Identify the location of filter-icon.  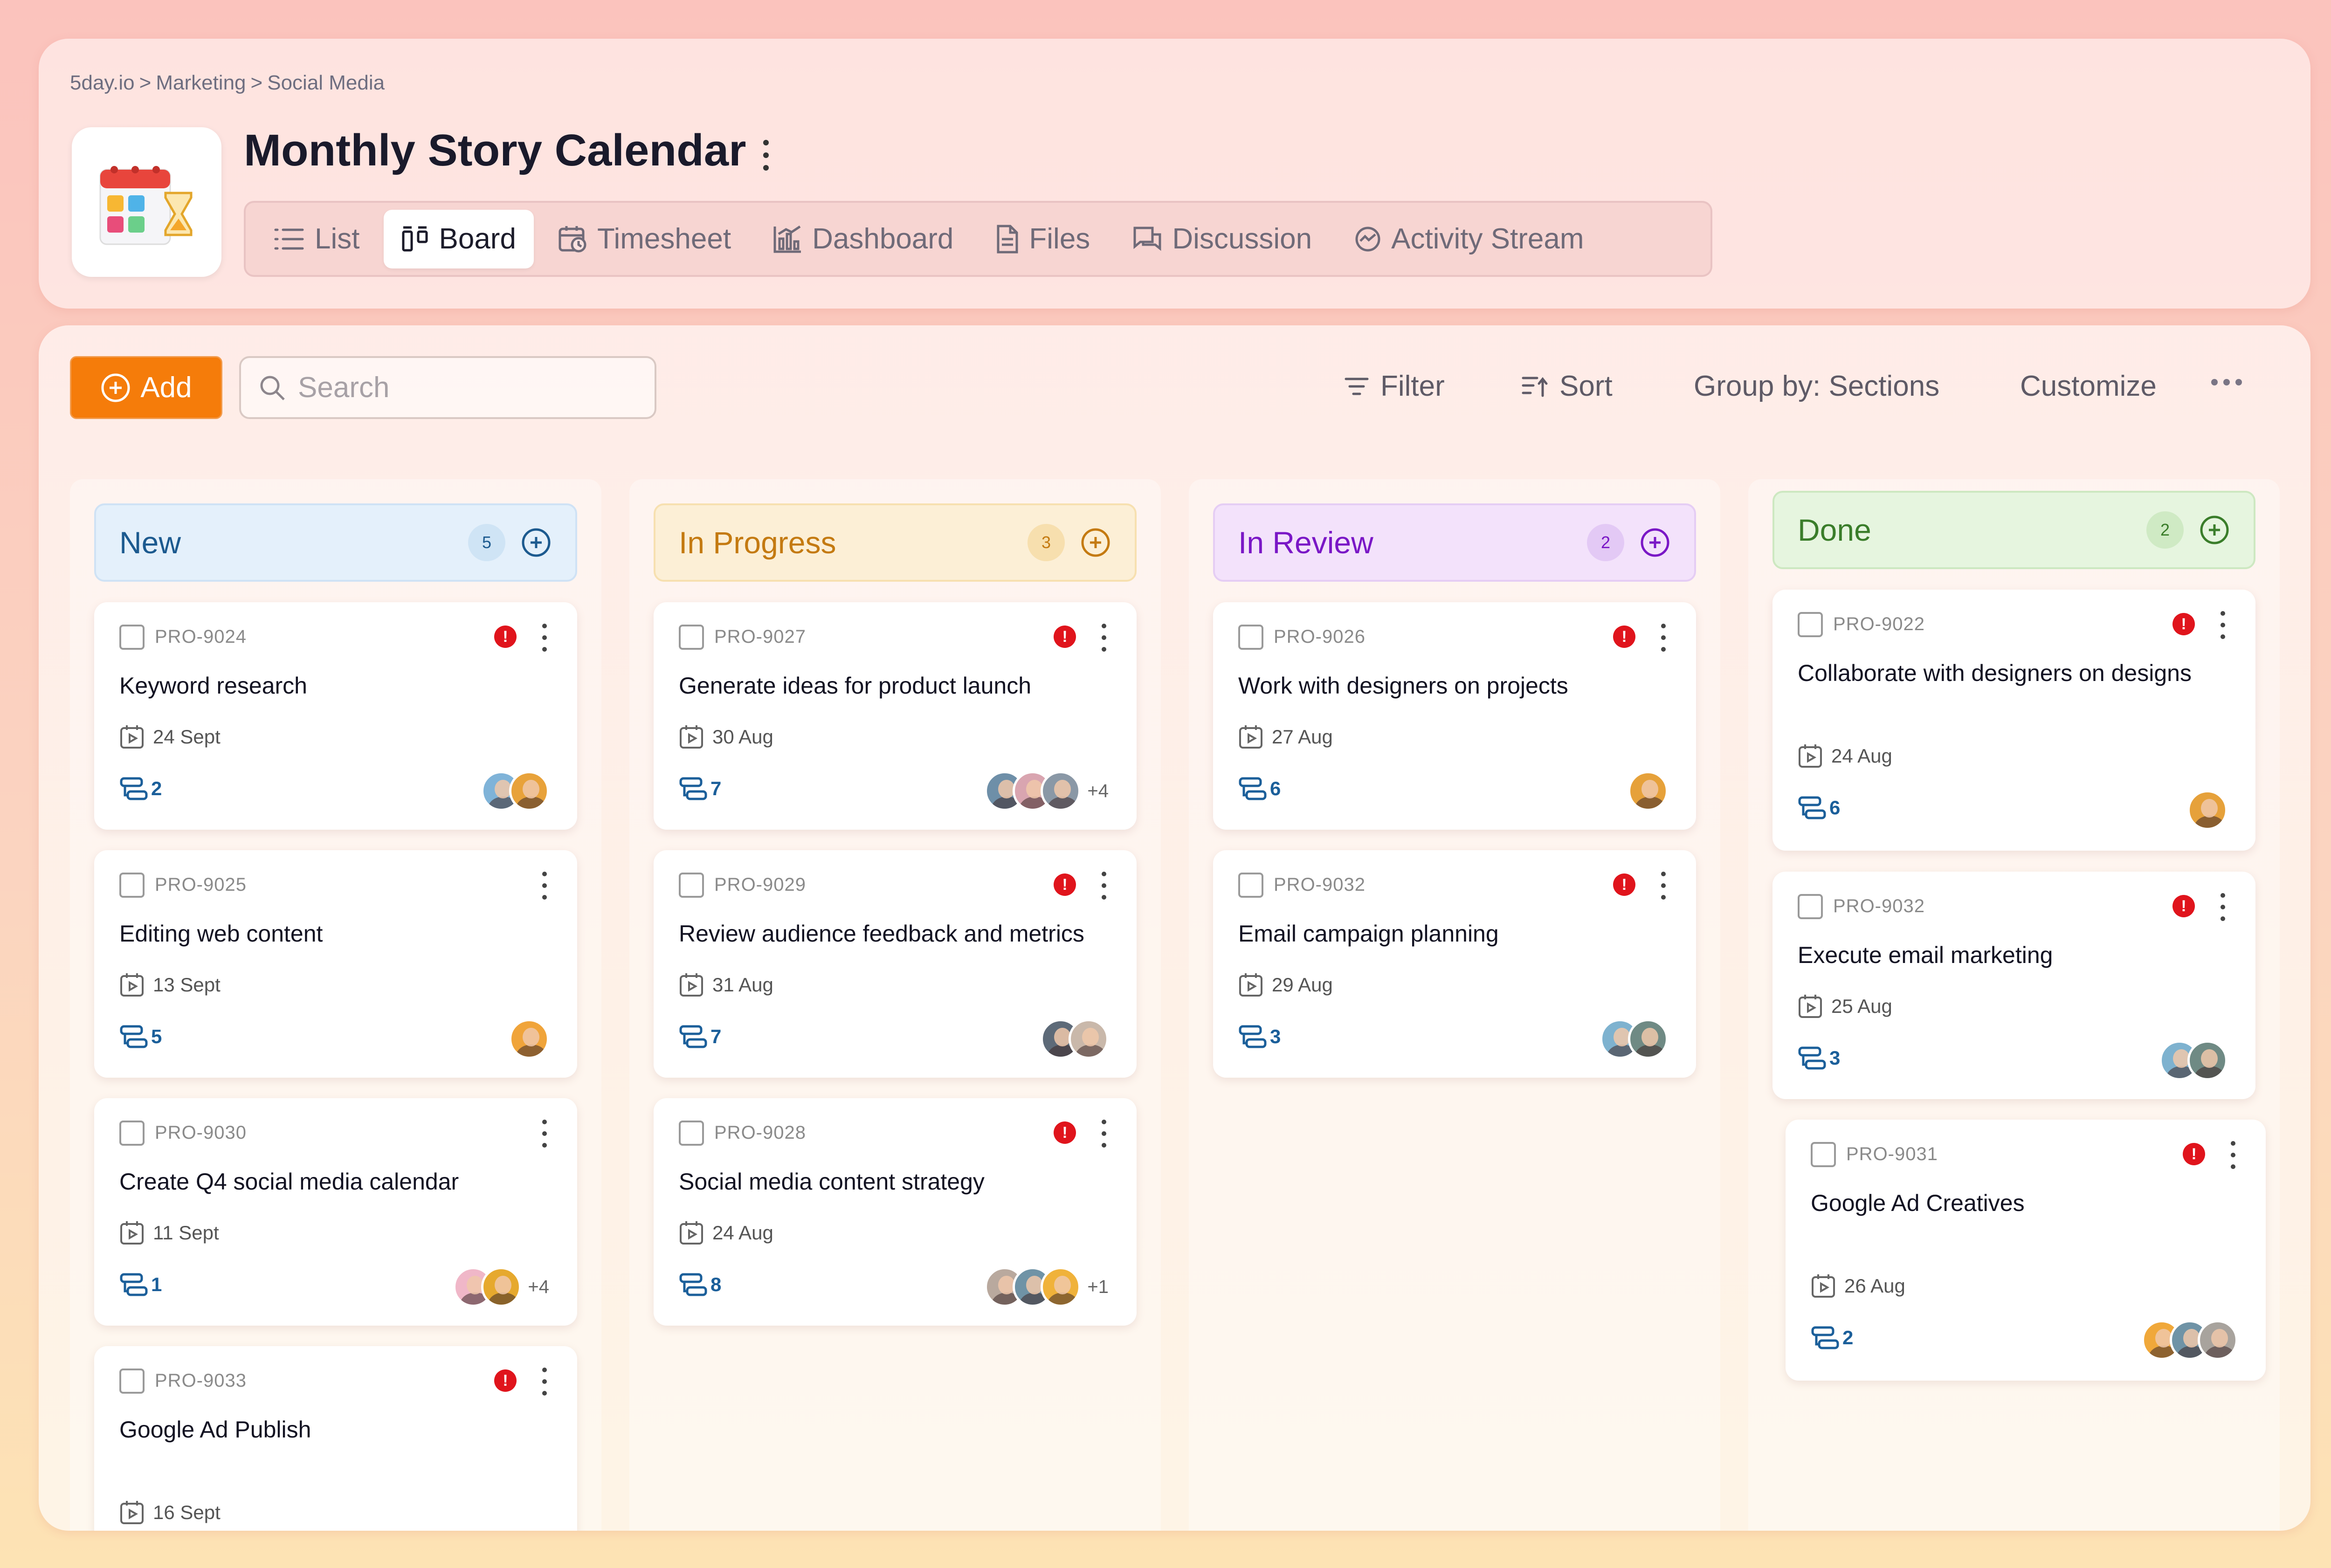
(1357, 386).